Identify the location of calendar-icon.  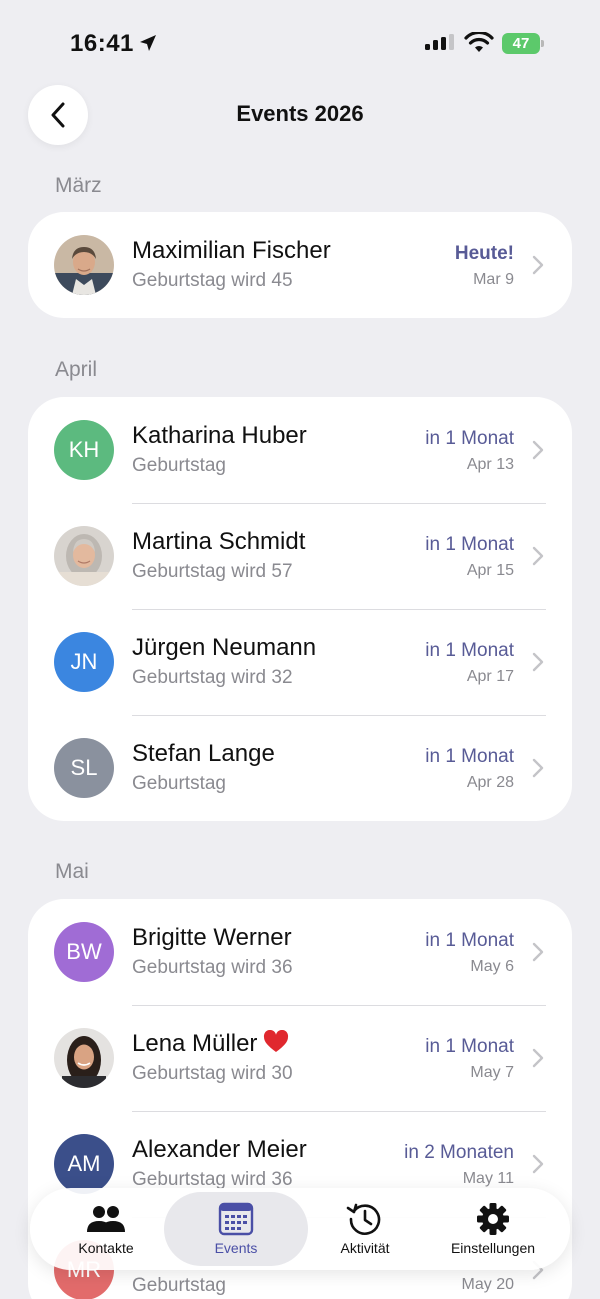
(236, 1219).